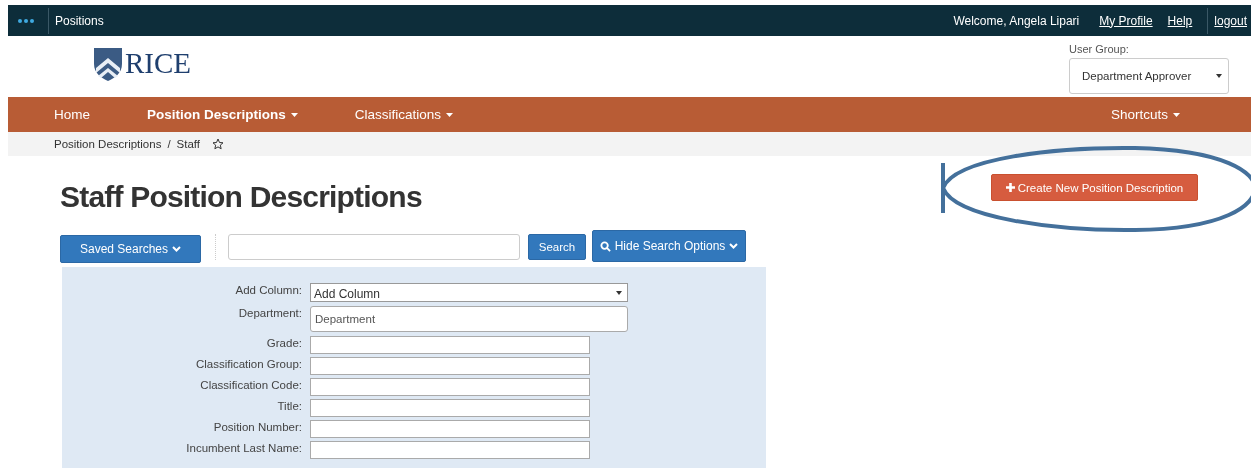  I want to click on breadcrumb-link: Staff, so click(188, 144).